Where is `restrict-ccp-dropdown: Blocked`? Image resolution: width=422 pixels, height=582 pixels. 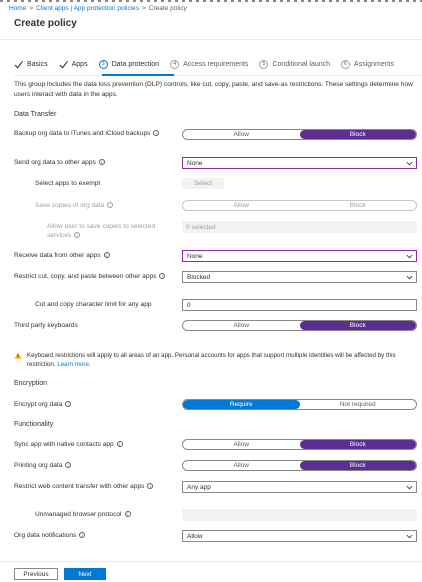
restrict-ccp-dropdown: Blocked is located at coordinates (299, 277).